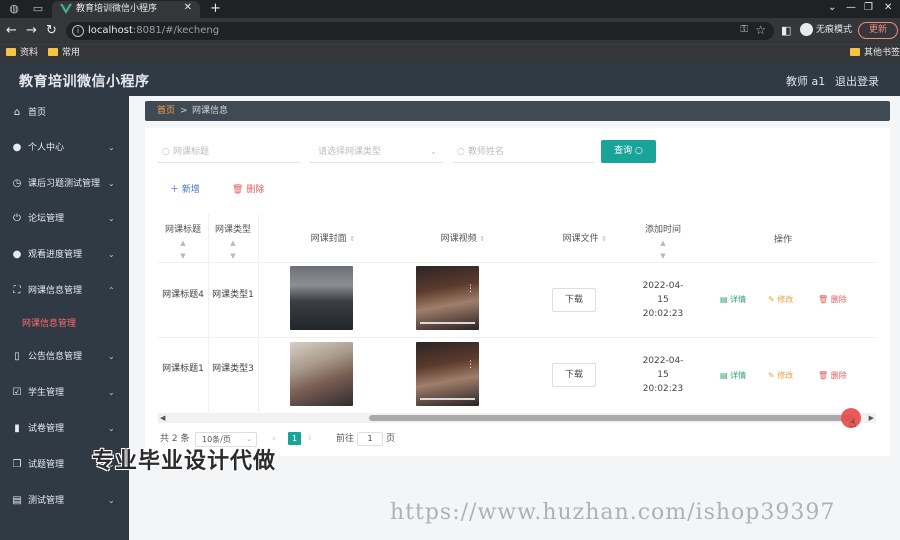  Describe the element at coordinates (461, 152) in the screenshot. I see `search-icon: ○` at that location.